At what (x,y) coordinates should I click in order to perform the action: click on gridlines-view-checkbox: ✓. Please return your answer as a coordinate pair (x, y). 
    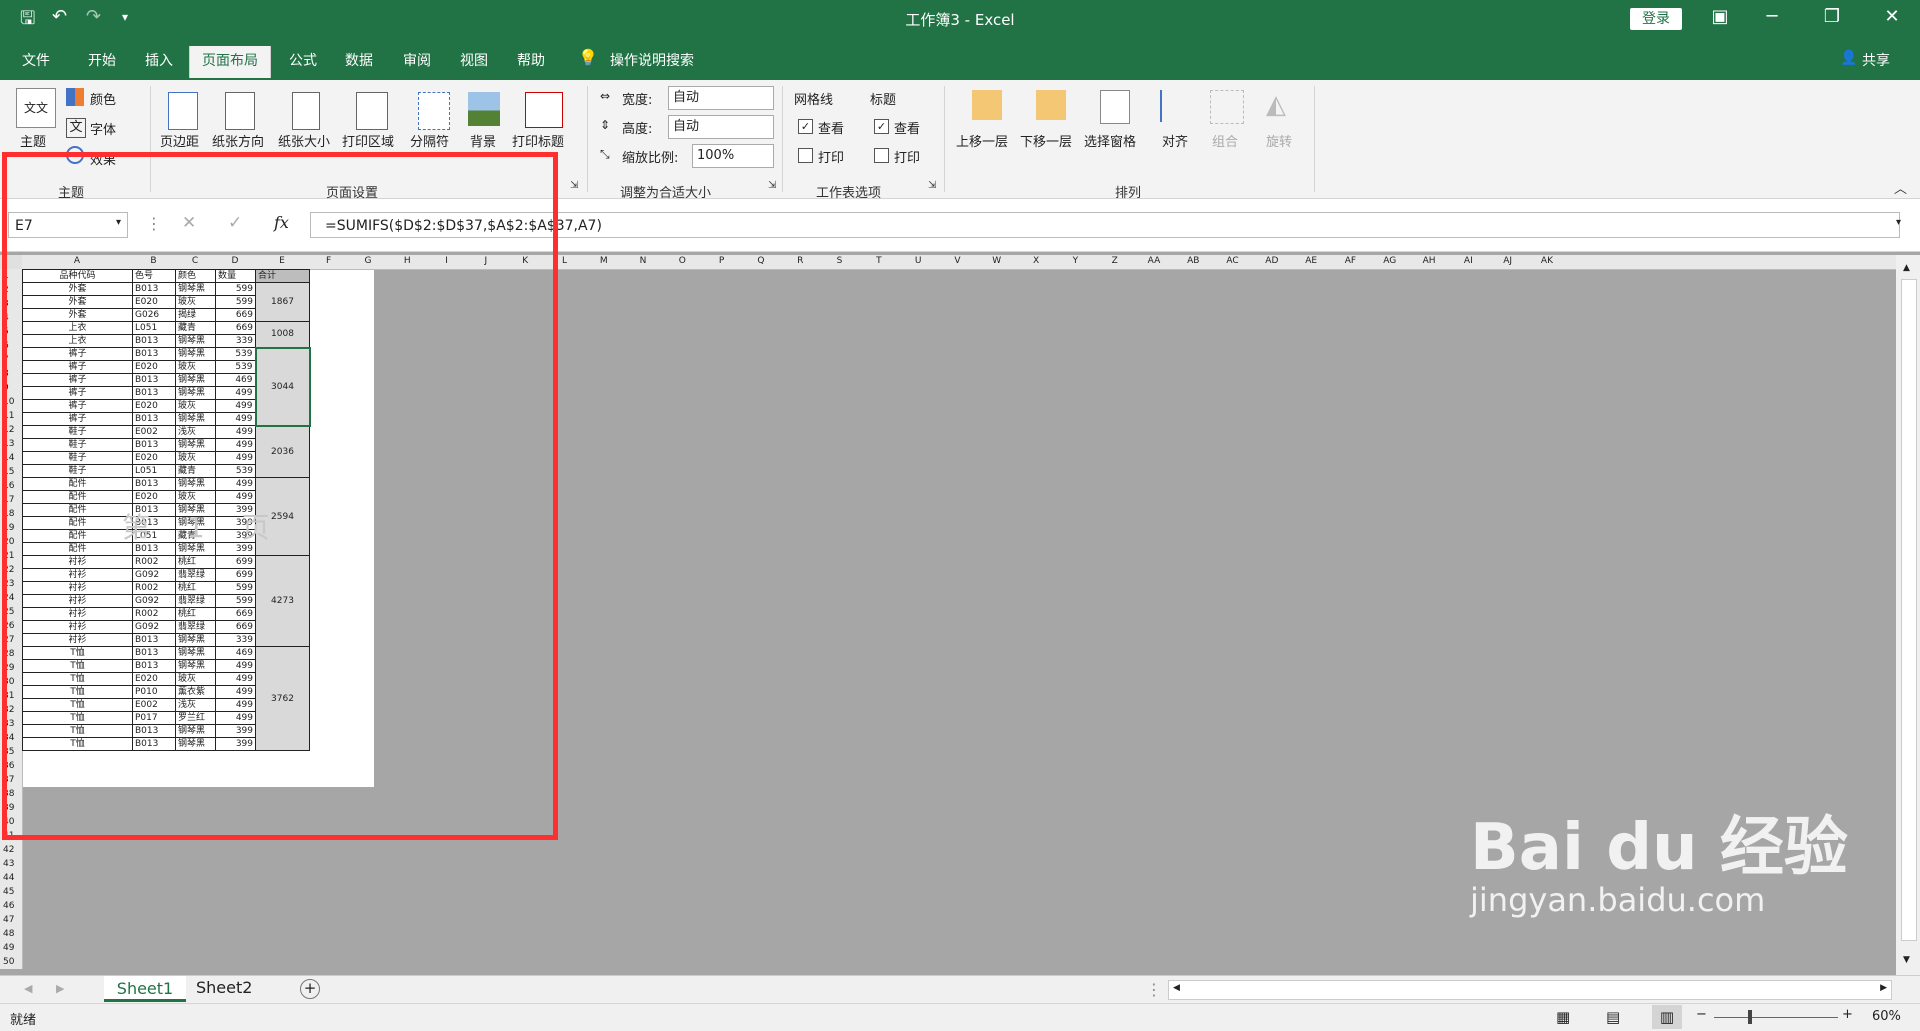
    Looking at the image, I should click on (805, 126).